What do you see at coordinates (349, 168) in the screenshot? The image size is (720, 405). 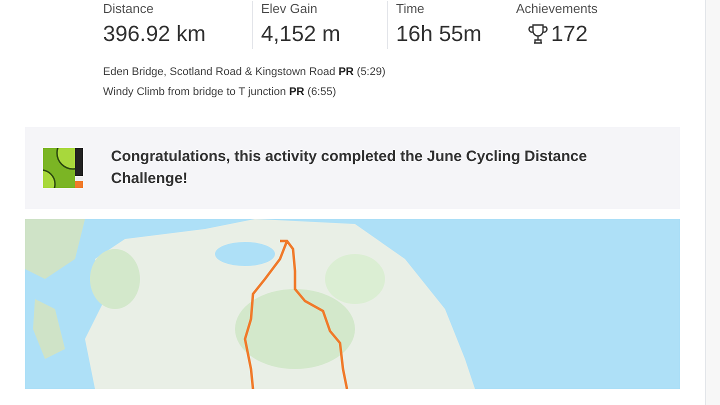 I see `challenge-message: Congratulations, this activity completed the June Cycling Distance Challenge!` at bounding box center [349, 168].